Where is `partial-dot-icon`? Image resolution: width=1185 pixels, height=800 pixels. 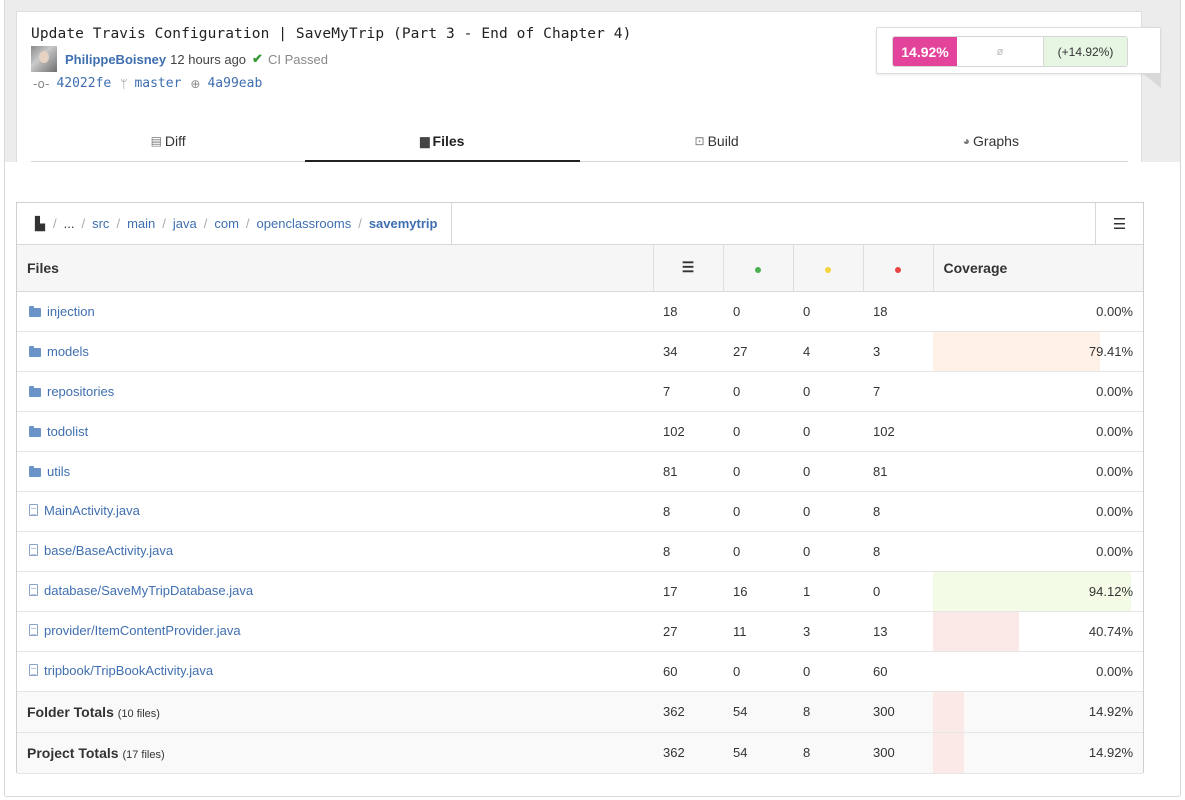
partial-dot-icon is located at coordinates (828, 269).